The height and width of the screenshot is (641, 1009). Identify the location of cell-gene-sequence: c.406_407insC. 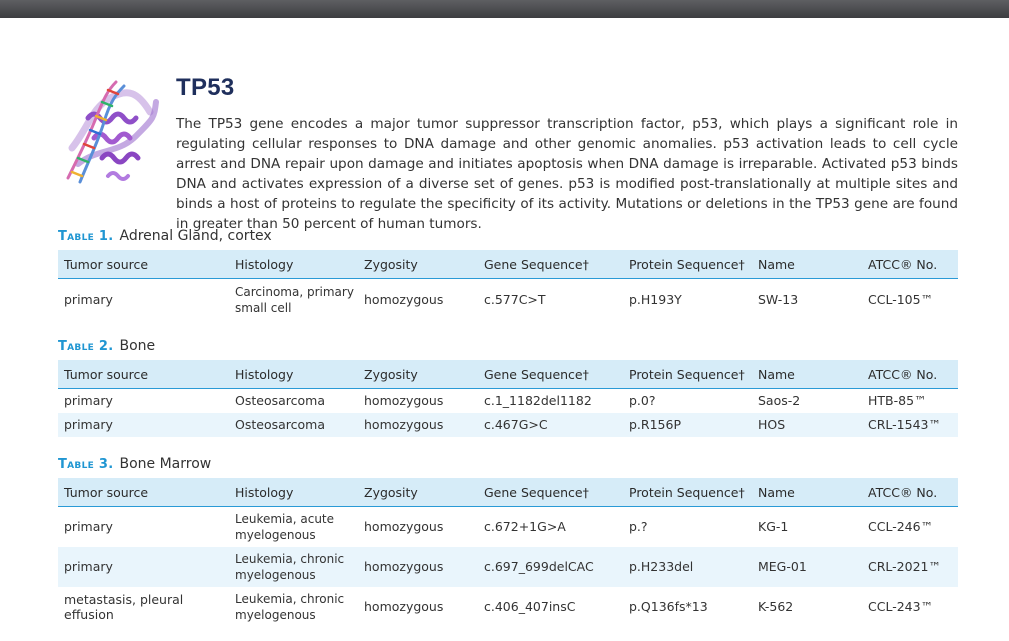
(530, 606).